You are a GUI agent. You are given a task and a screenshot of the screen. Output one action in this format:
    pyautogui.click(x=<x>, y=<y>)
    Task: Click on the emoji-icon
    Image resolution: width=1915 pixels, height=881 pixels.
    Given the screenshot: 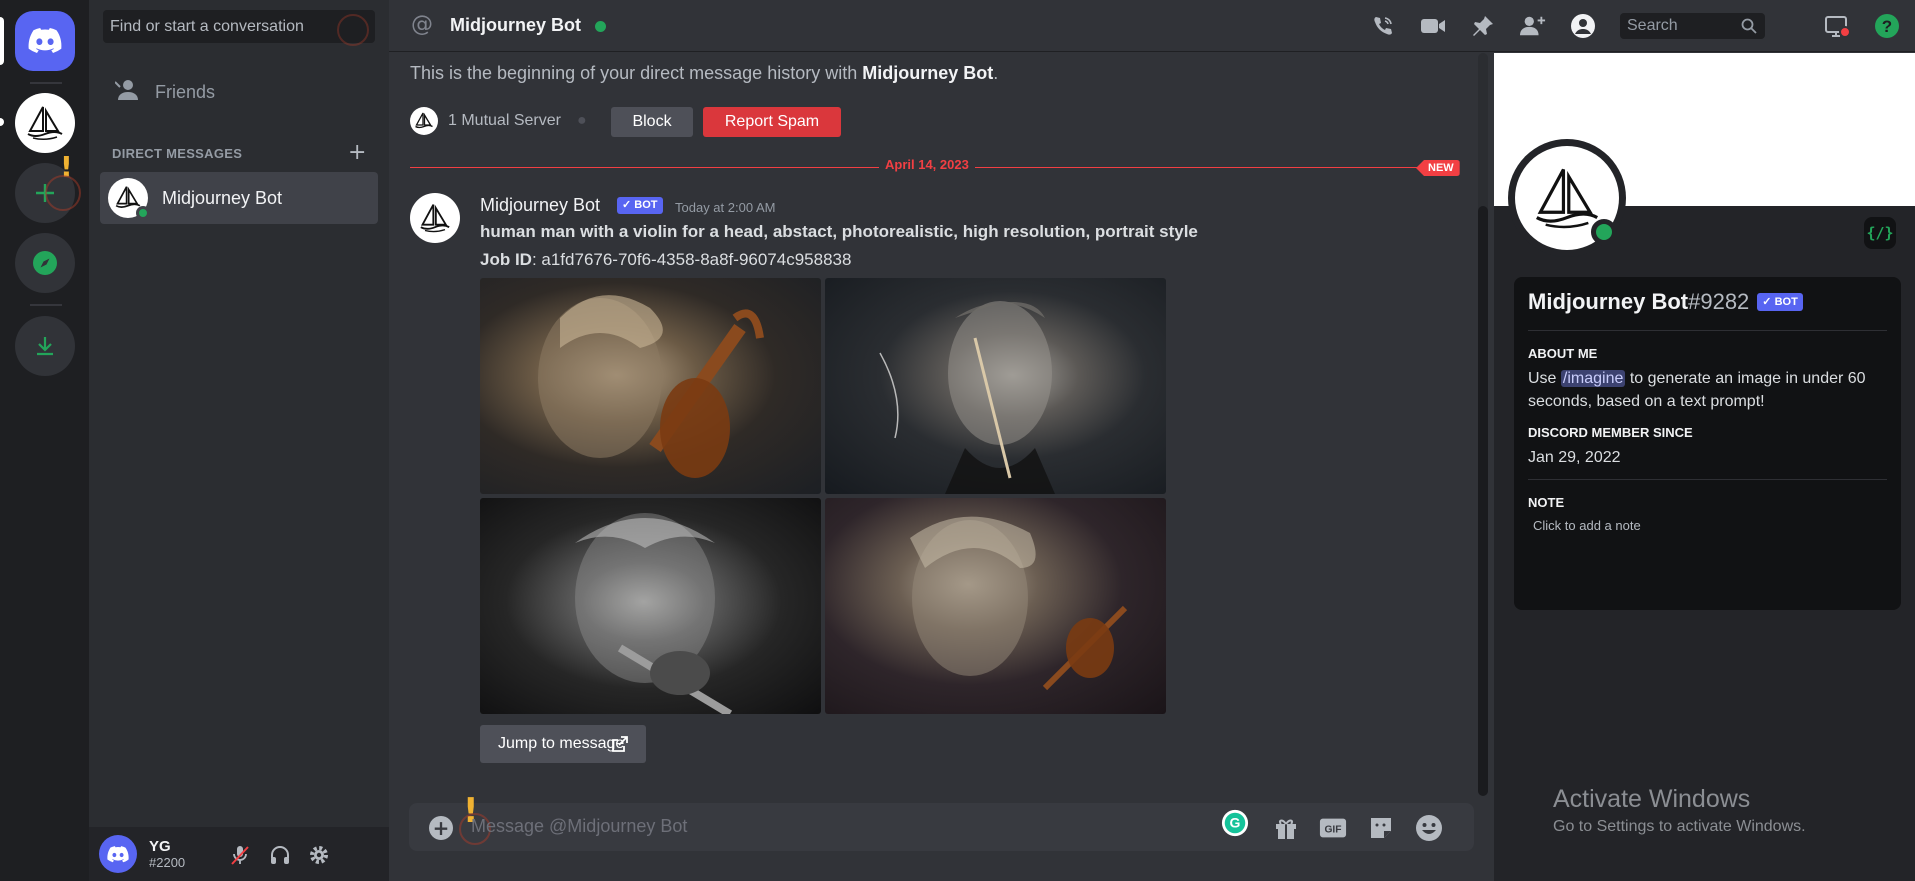 What is the action you would take?
    pyautogui.click(x=1429, y=828)
    